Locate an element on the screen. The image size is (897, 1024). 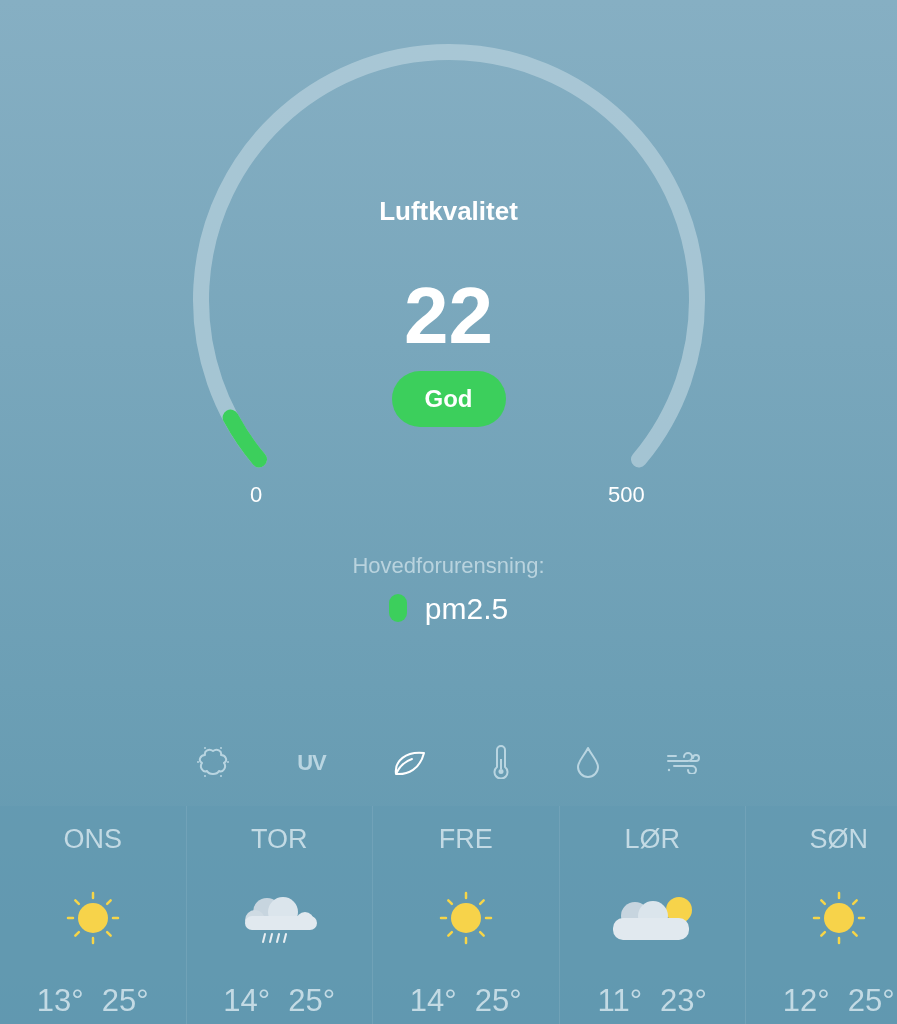
wind-icon is located at coordinates (684, 762).